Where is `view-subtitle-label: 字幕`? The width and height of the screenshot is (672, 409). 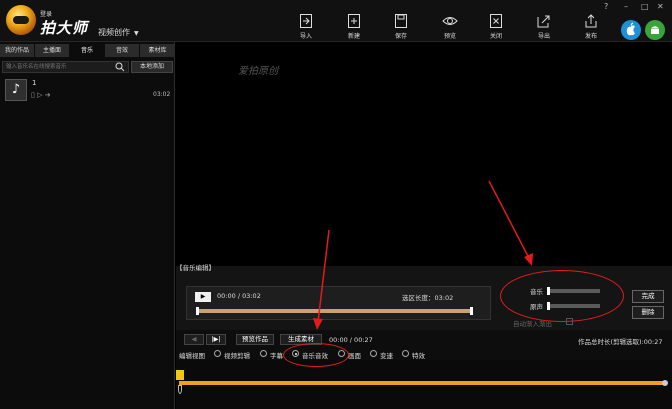
view-subtitle-label: 字幕 is located at coordinates (276, 356).